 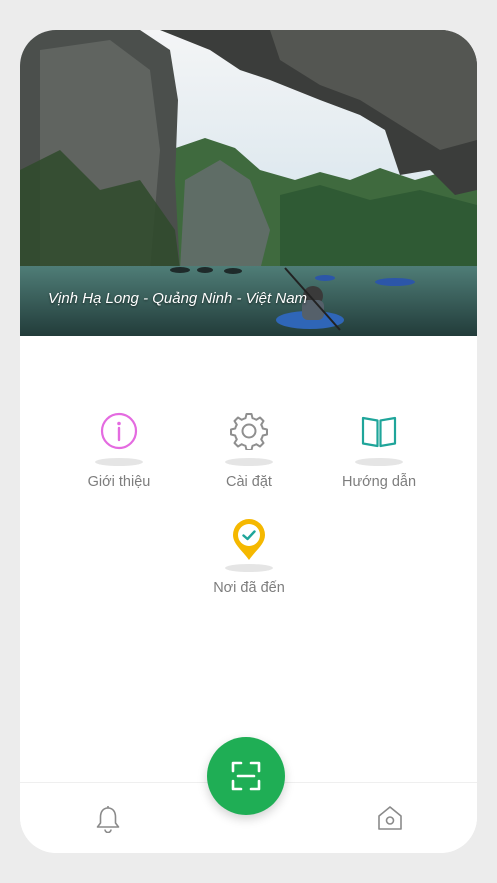 What do you see at coordinates (249, 482) in the screenshot?
I see `menu-label-settings: Cài đặt` at bounding box center [249, 482].